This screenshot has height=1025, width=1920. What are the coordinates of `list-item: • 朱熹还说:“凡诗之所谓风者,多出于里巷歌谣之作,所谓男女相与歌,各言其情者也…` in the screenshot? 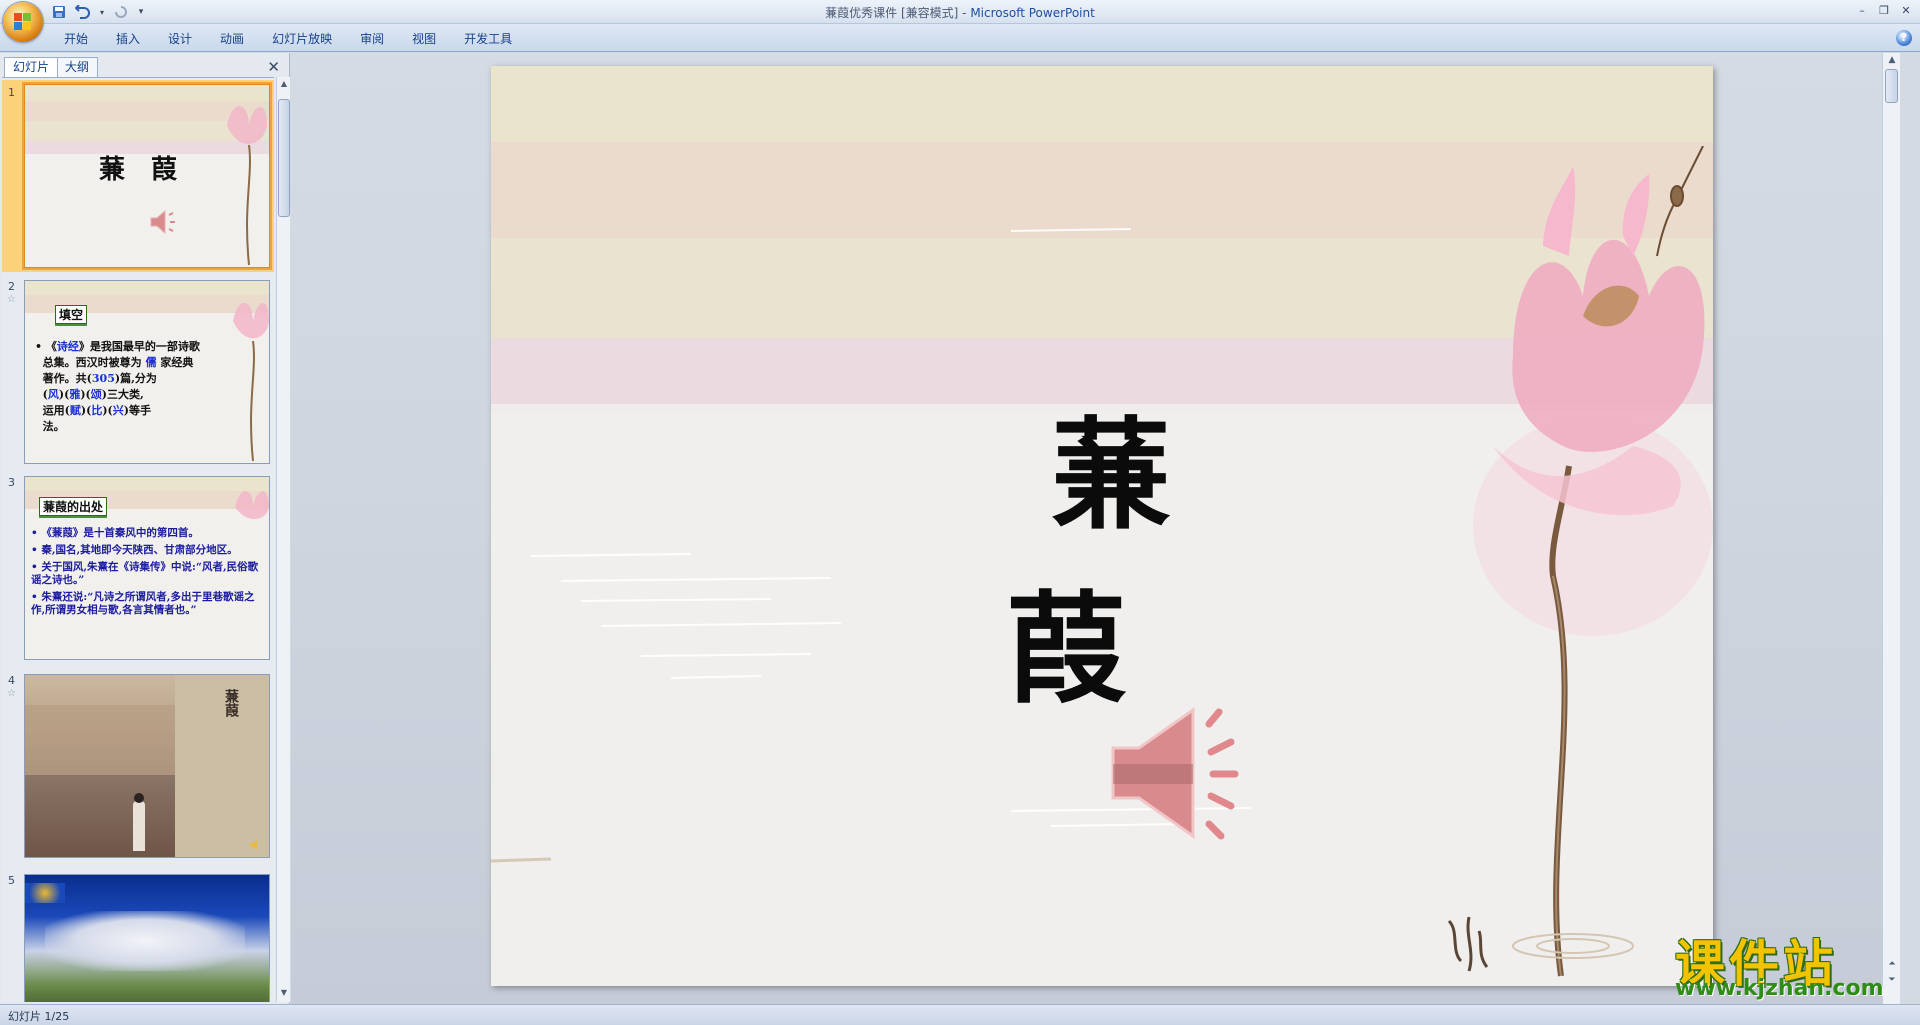 It's located at (143, 603).